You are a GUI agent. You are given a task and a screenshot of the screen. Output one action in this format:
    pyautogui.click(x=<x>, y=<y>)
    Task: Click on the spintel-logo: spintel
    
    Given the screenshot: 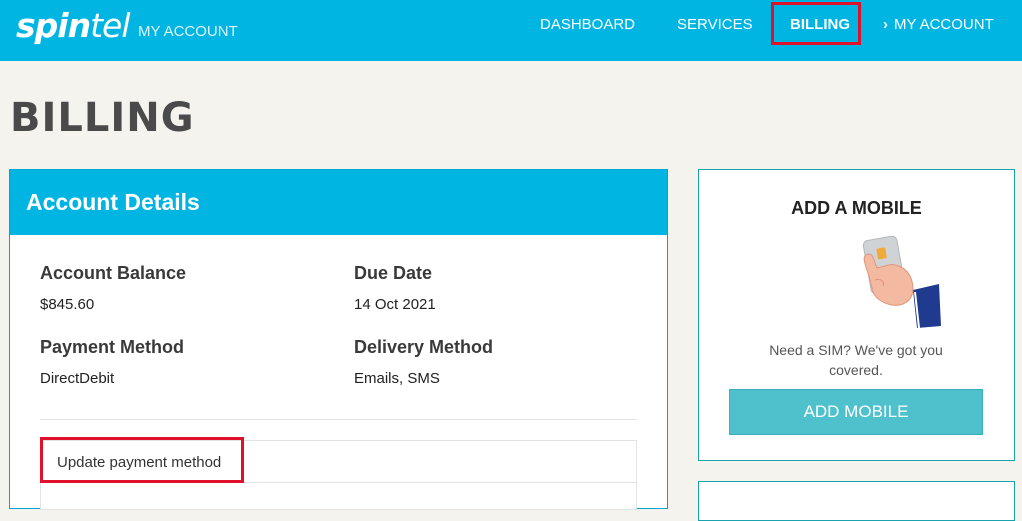 What is the action you would take?
    pyautogui.click(x=73, y=25)
    